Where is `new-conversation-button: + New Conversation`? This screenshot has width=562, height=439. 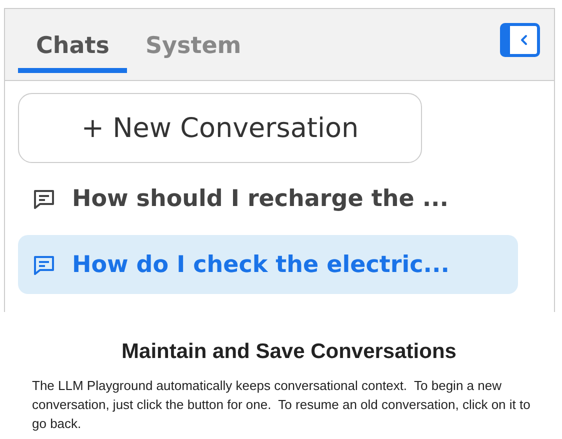 new-conversation-button: + New Conversation is located at coordinates (220, 128).